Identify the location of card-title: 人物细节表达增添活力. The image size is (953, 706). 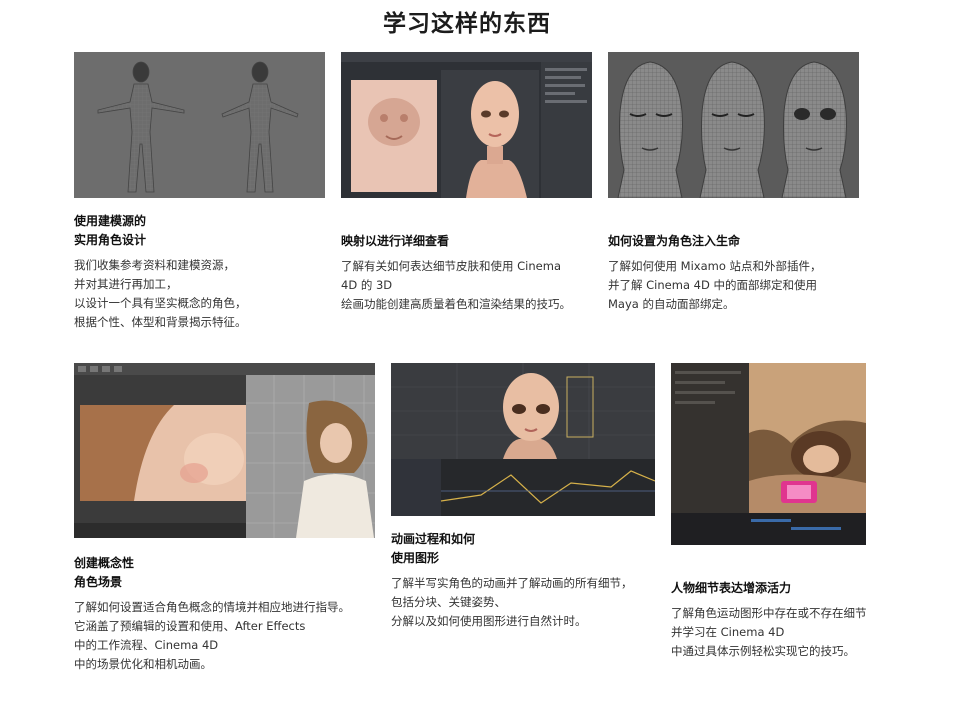
(731, 588).